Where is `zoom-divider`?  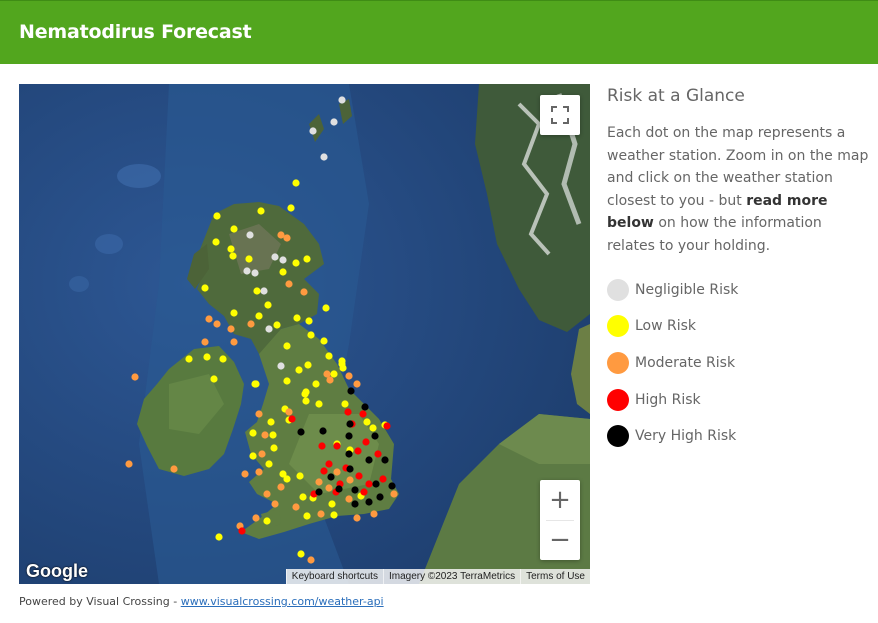 zoom-divider is located at coordinates (560, 520).